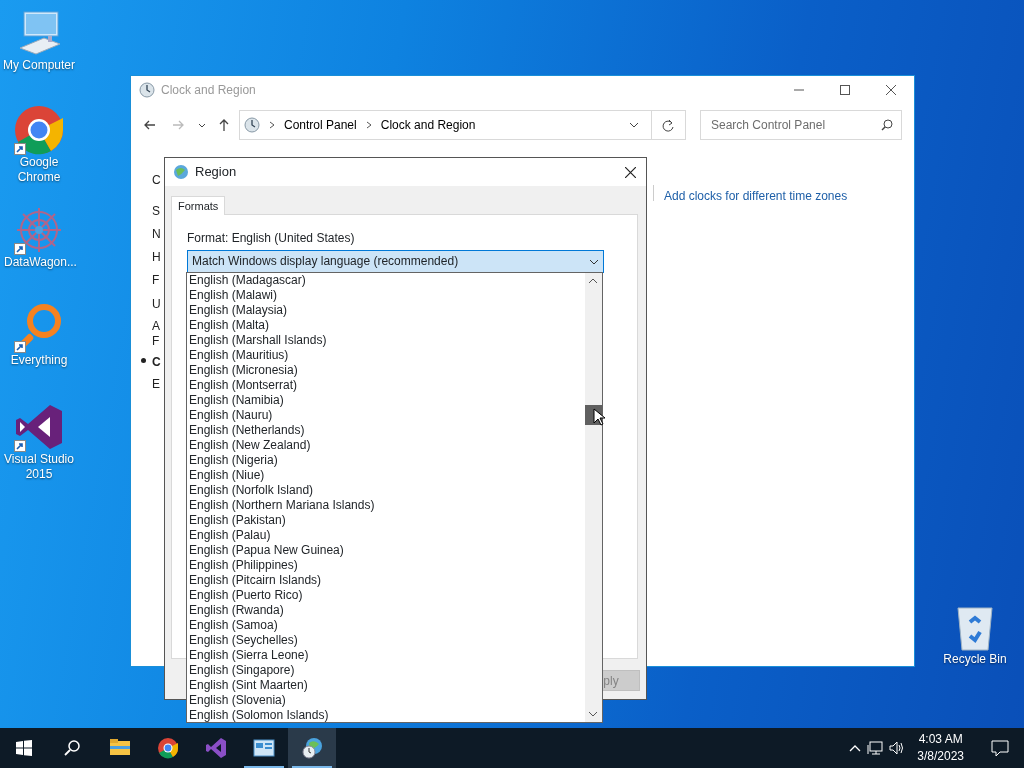 This screenshot has height=768, width=1024. What do you see at coordinates (387, 580) in the screenshot?
I see `dropdown-option: English (Pitcairn Islands)` at bounding box center [387, 580].